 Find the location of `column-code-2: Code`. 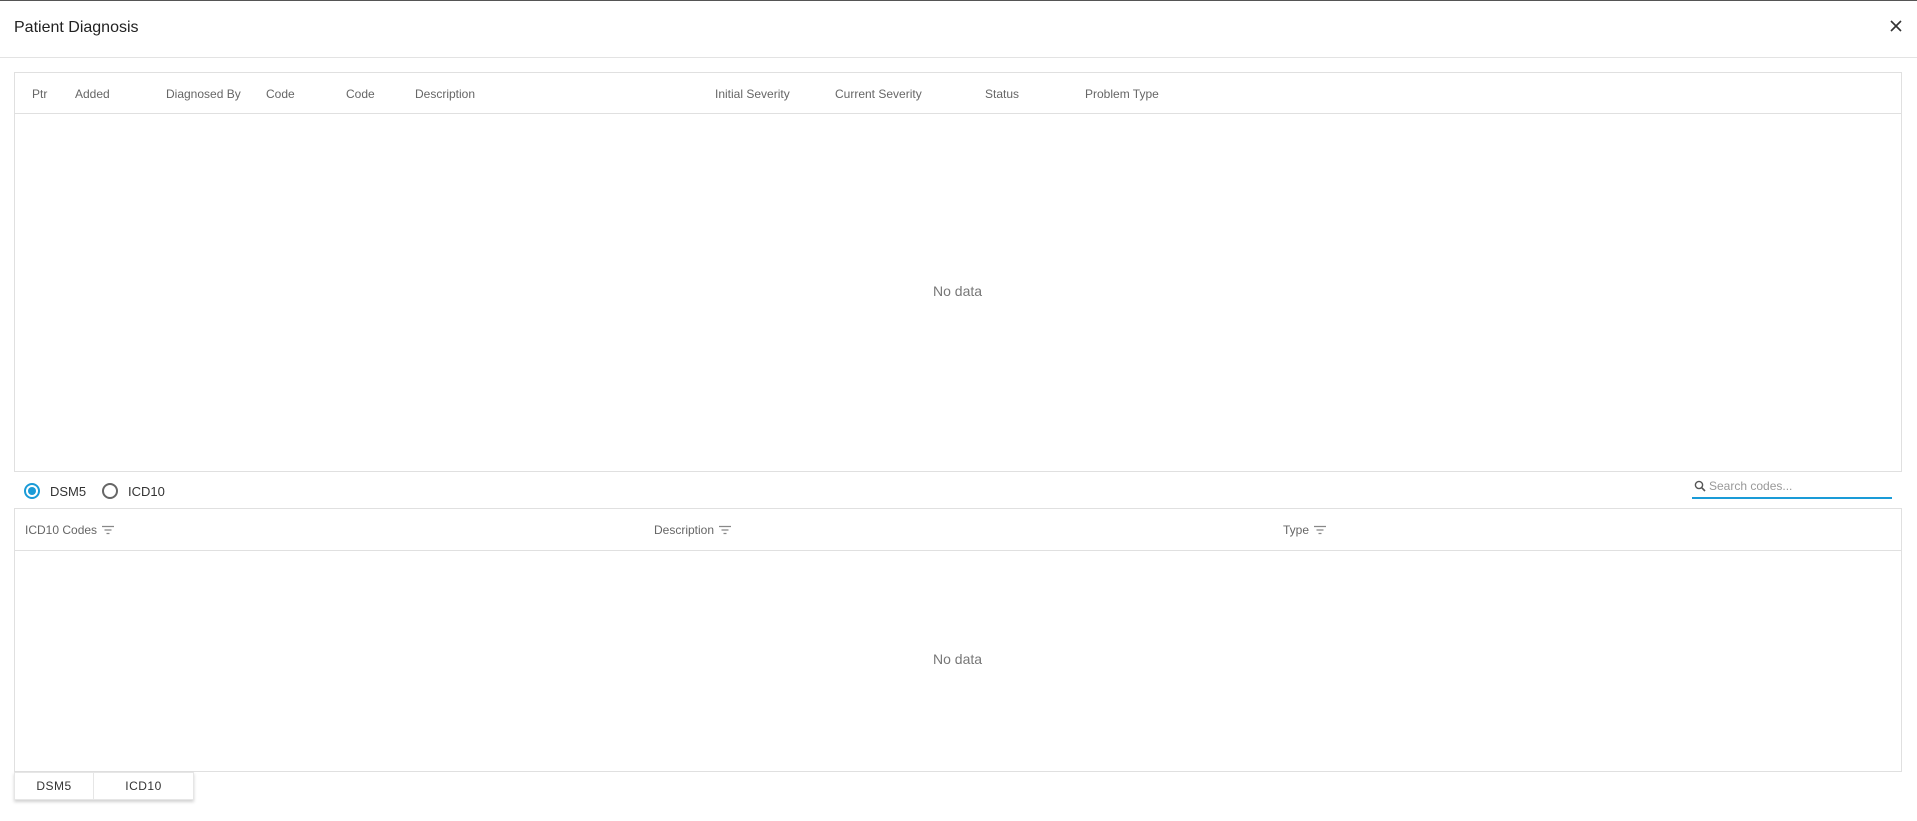

column-code-2: Code is located at coordinates (360, 94).